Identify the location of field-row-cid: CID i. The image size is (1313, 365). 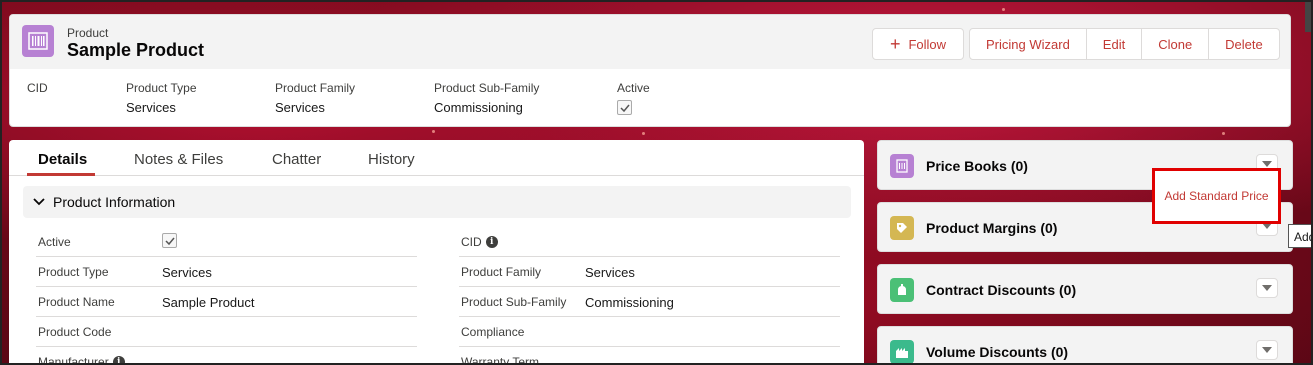
(649, 242).